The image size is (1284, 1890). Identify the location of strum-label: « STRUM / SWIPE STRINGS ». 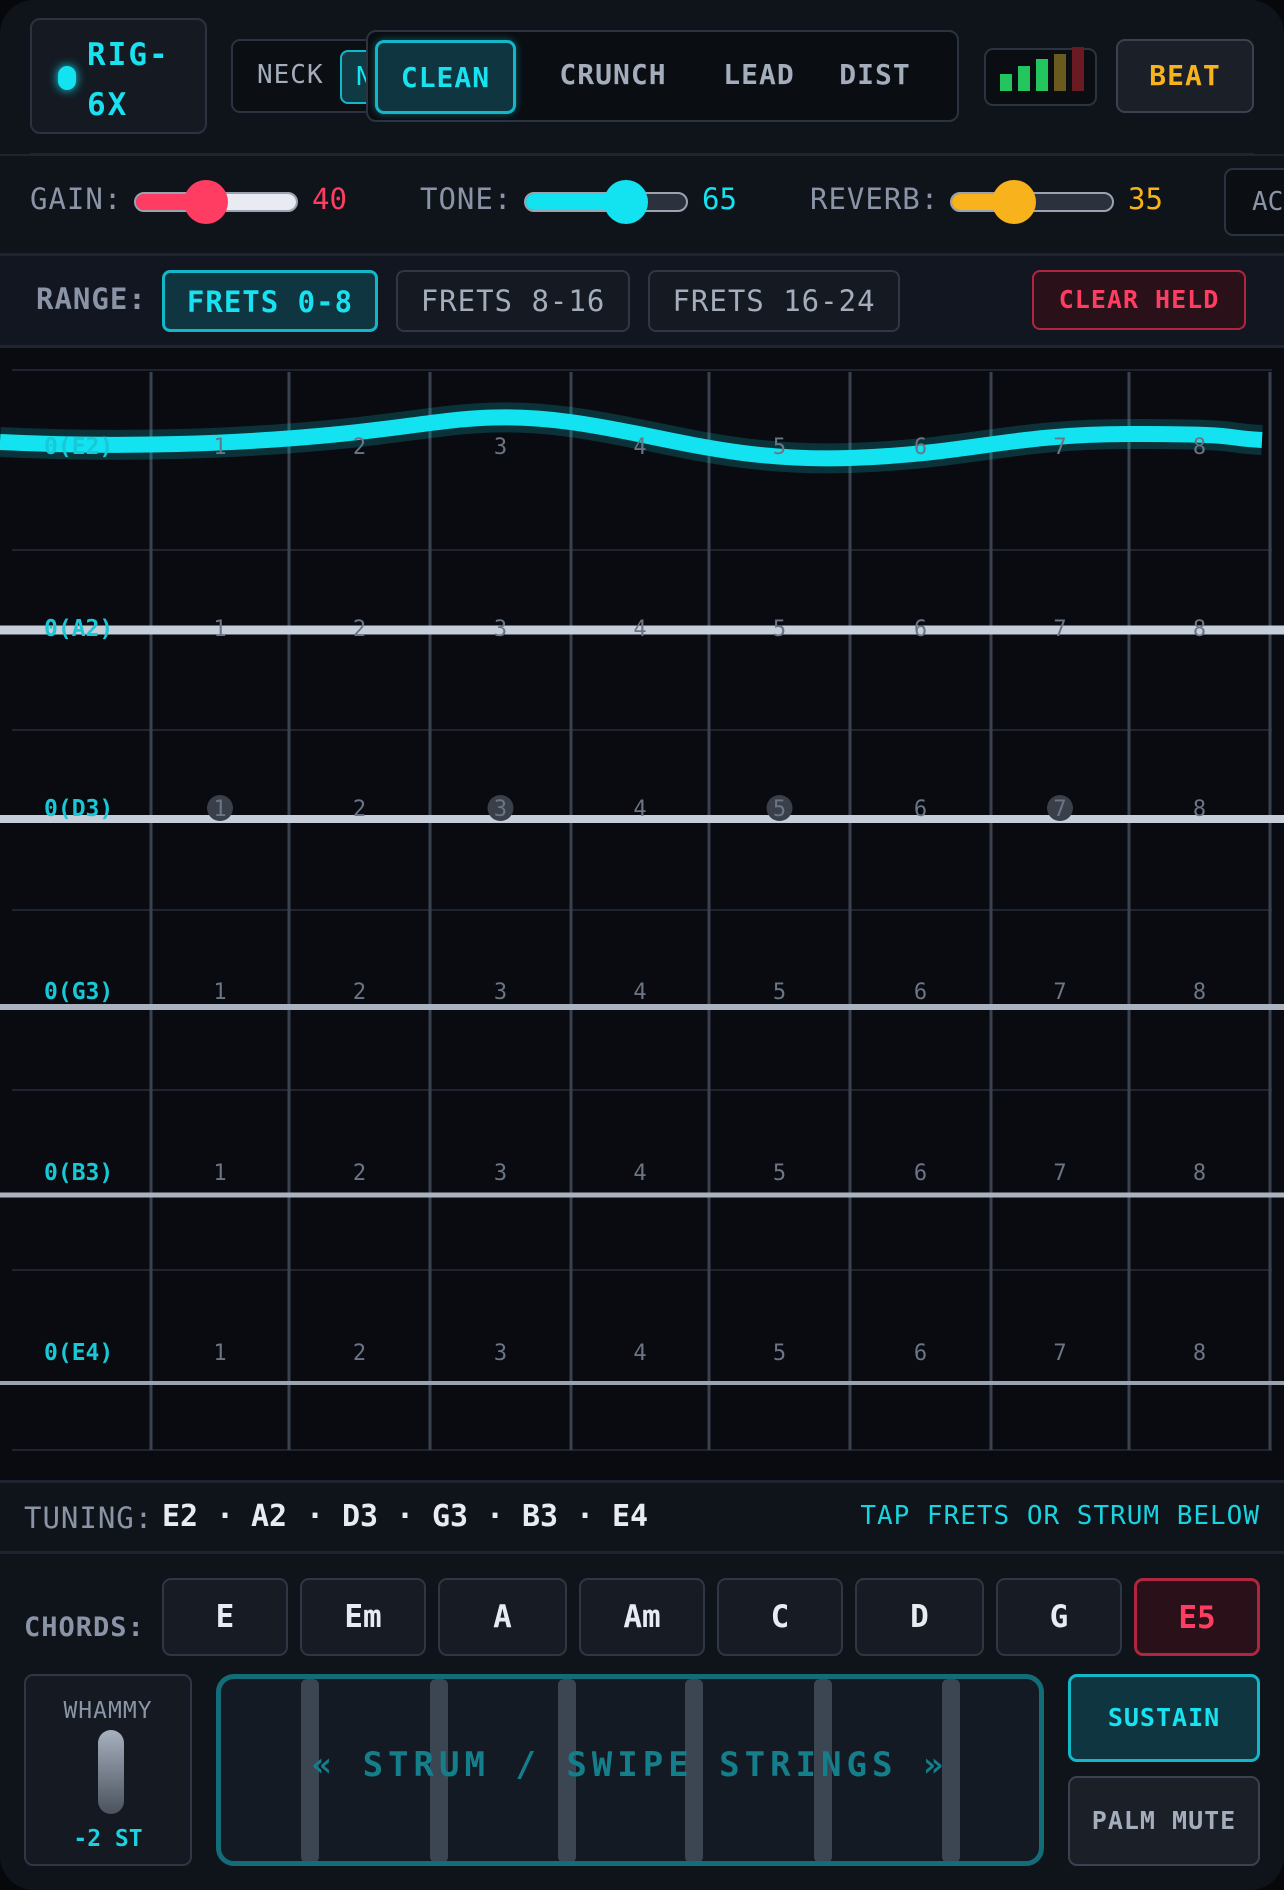
(630, 1765).